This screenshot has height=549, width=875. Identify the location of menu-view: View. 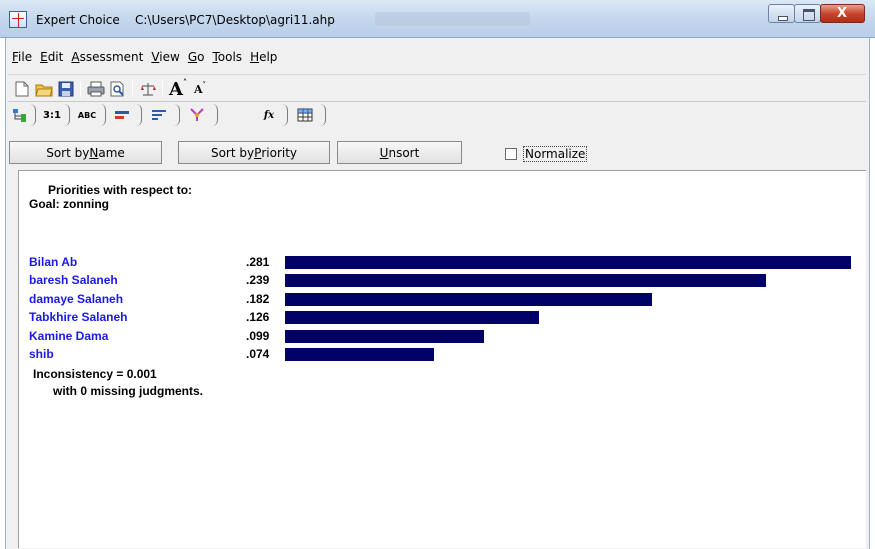
(165, 59).